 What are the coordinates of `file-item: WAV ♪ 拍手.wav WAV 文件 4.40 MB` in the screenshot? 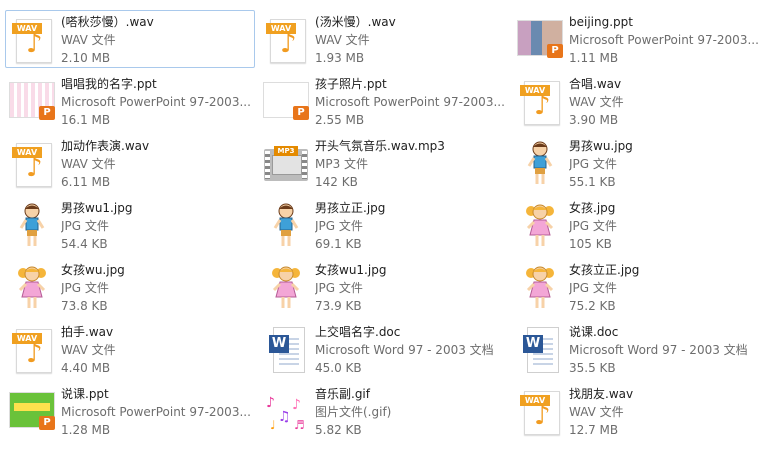 It's located at (130, 349).